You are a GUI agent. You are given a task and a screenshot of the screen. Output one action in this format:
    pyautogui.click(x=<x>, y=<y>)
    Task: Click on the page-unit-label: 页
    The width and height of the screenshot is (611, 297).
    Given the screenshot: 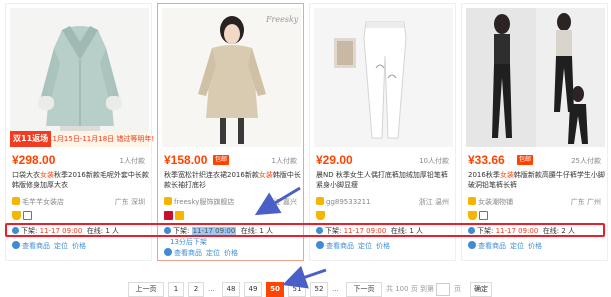 What is the action you would take?
    pyautogui.click(x=457, y=289)
    